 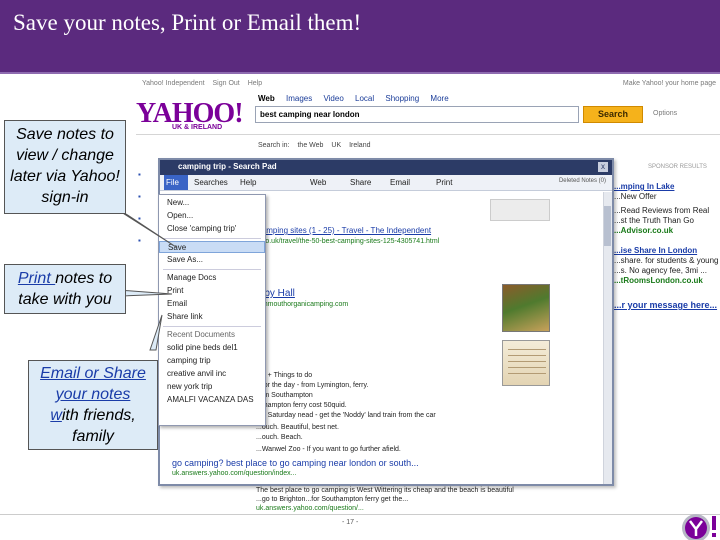 I want to click on badge-exclamation, so click(x=714, y=523).